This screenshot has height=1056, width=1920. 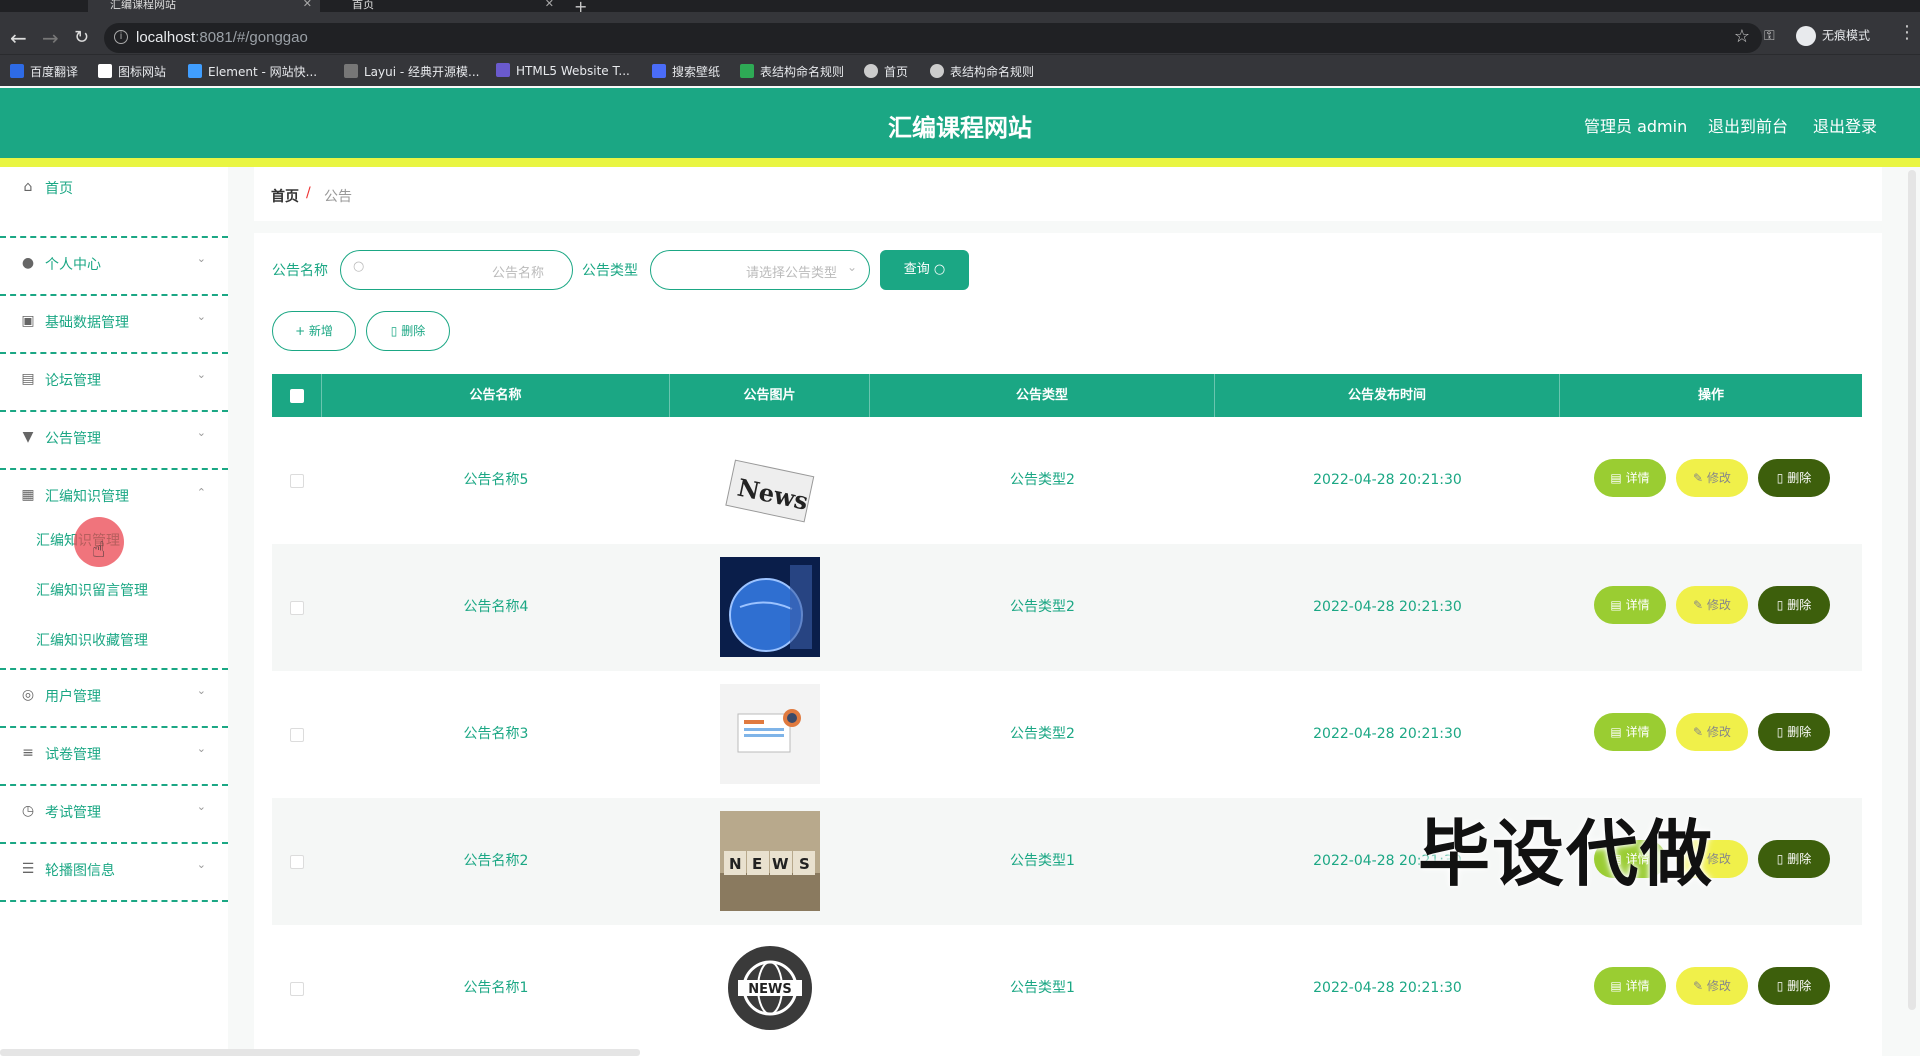 I want to click on sidebar-item-carousel: ☰ 轮播图信息 ⌄, so click(x=114, y=873).